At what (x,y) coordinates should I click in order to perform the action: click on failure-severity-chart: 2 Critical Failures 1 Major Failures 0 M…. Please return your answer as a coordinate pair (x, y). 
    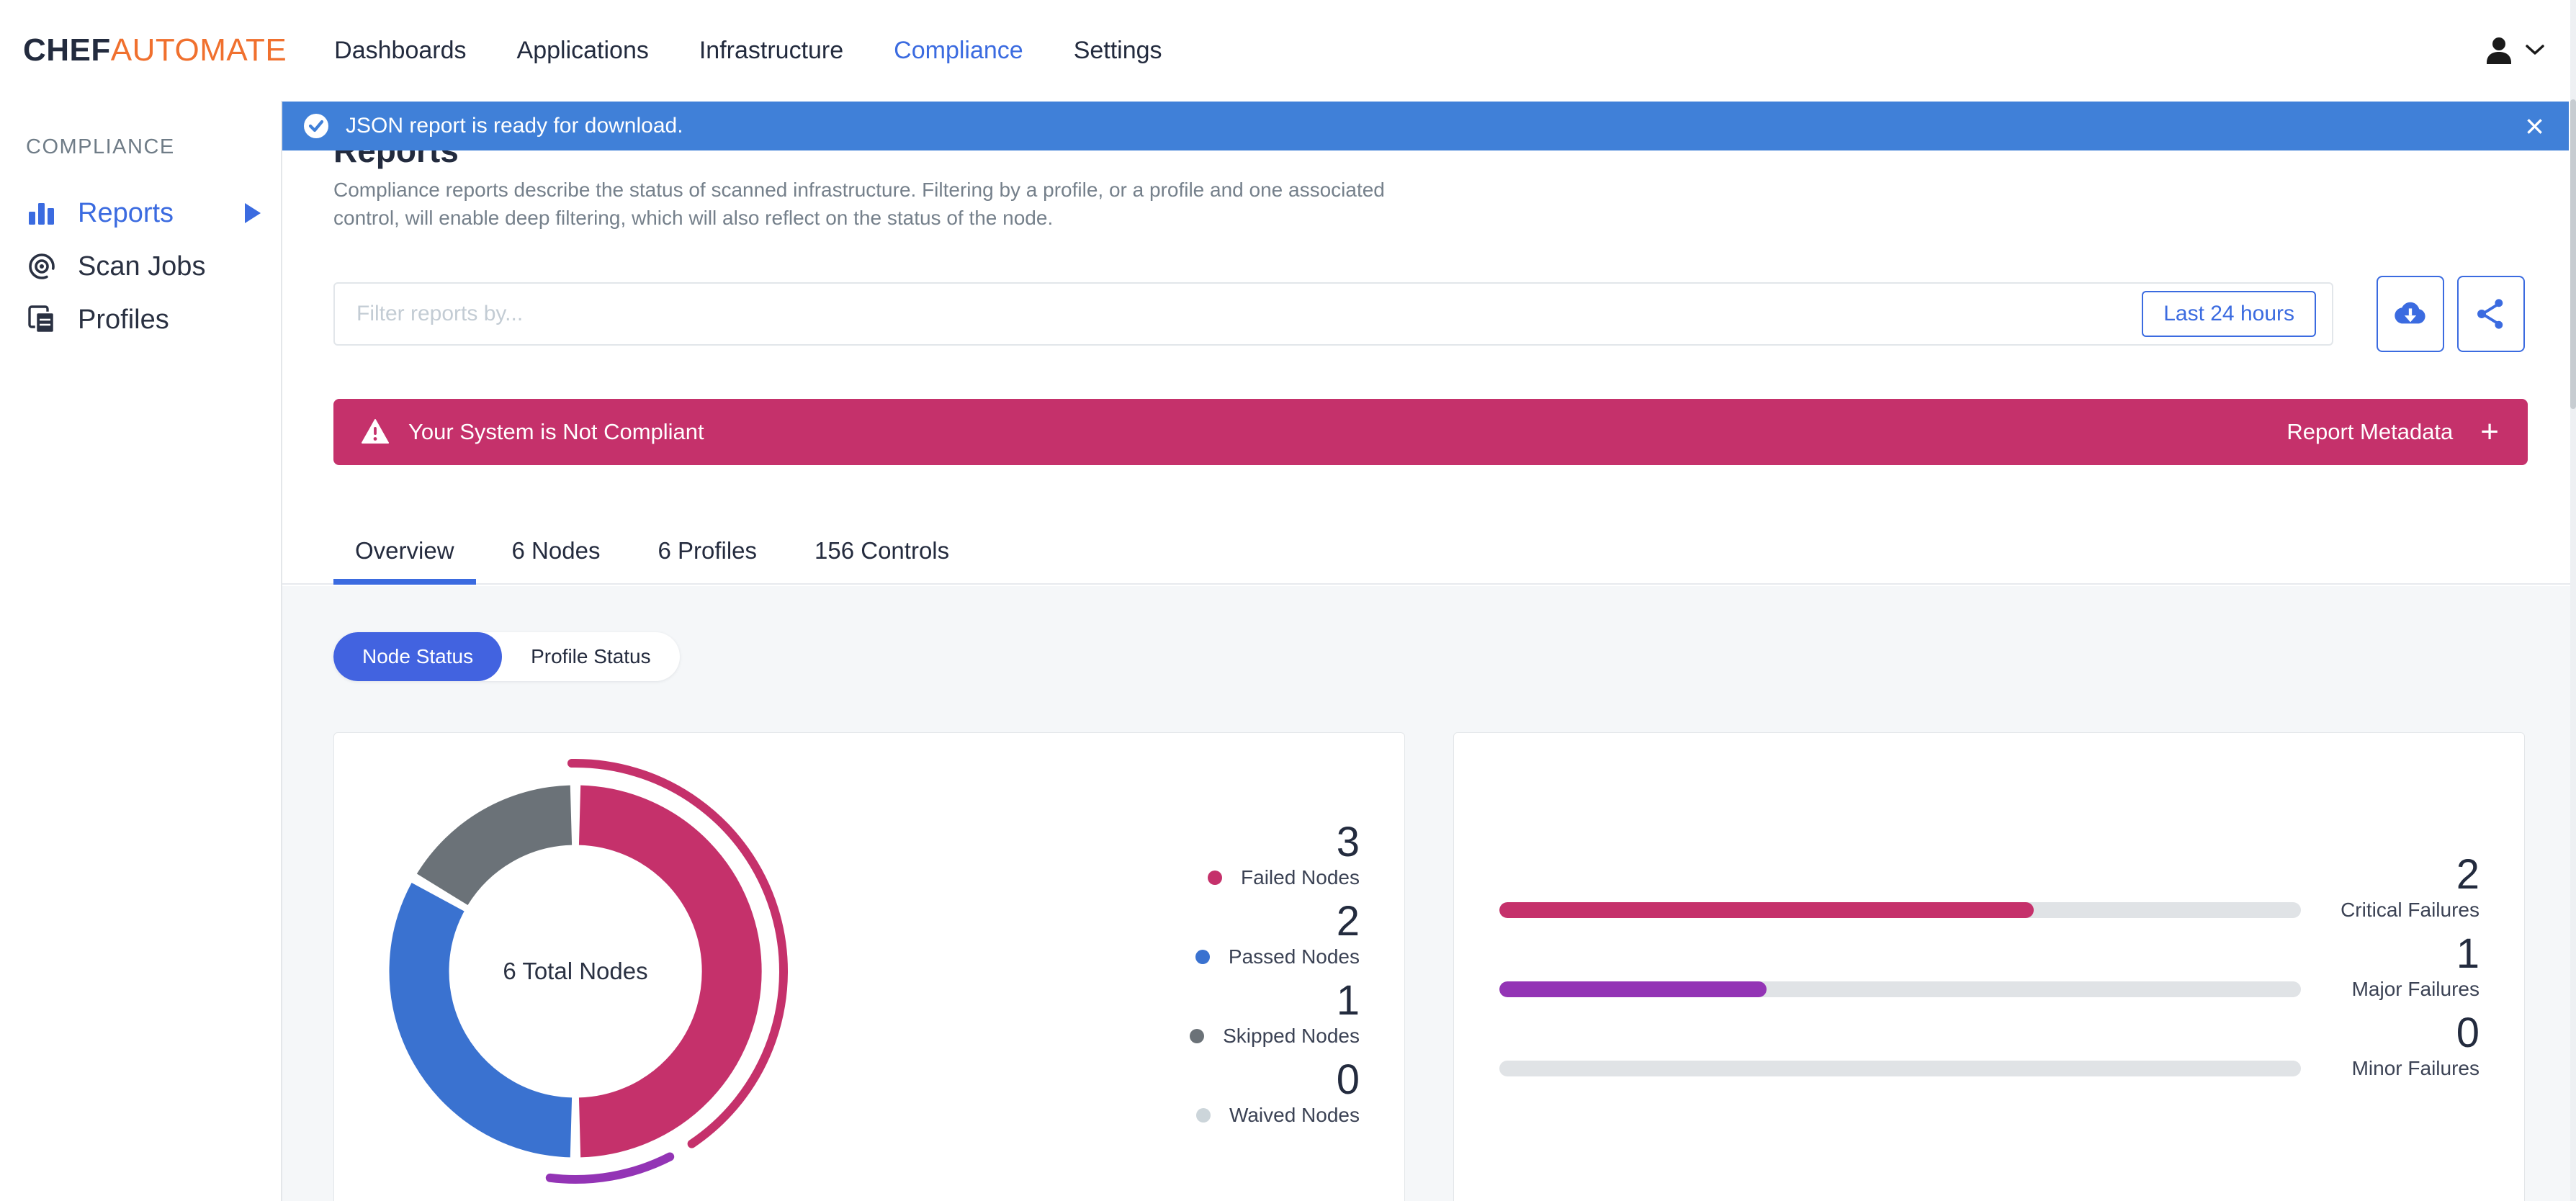
    Looking at the image, I should click on (1989, 973).